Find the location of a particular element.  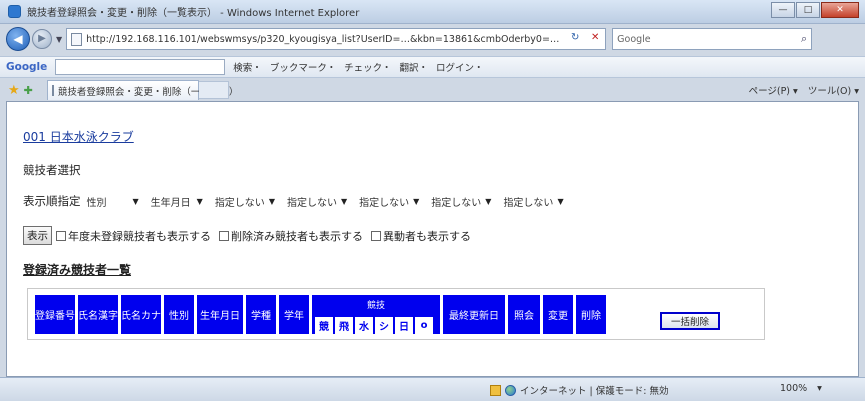

google-login-button: ログイン・ is located at coordinates (460, 67).